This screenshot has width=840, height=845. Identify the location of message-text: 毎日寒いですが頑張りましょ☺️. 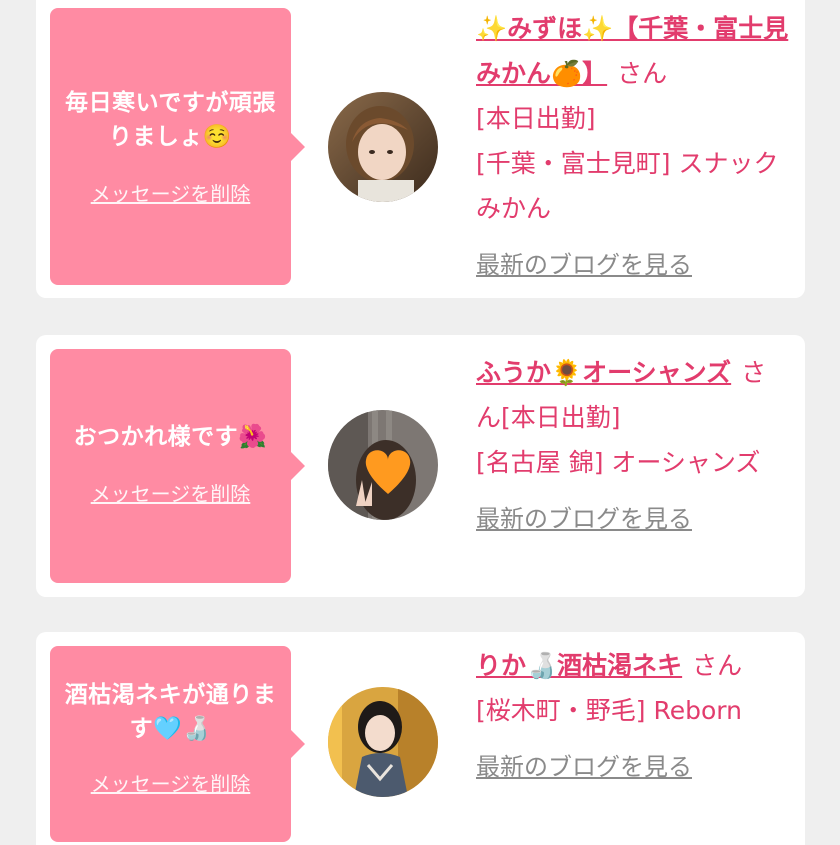
(170, 120).